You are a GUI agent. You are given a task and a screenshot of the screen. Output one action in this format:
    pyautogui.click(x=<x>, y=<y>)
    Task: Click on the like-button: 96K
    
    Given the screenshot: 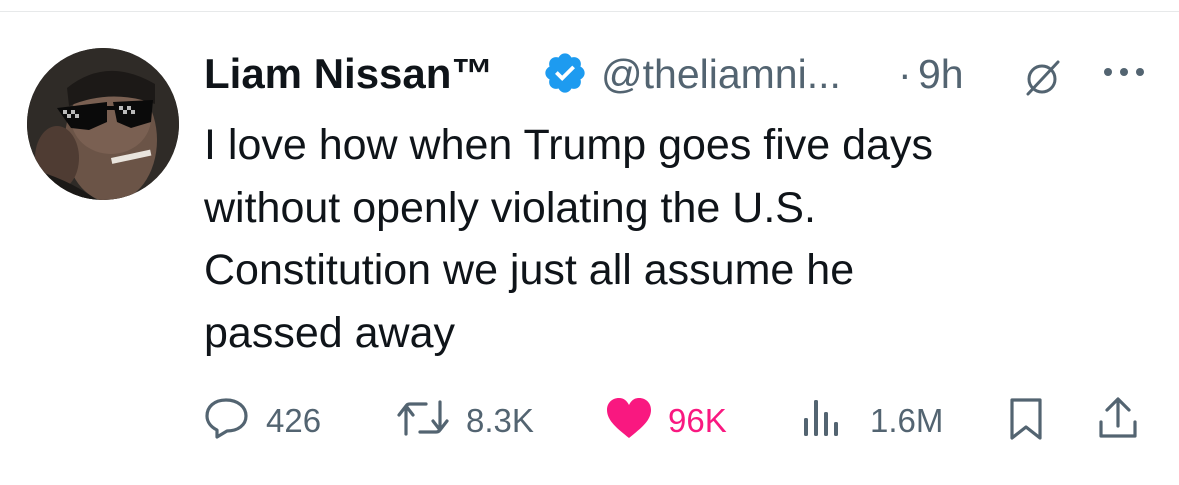 What is the action you would take?
    pyautogui.click(x=679, y=420)
    